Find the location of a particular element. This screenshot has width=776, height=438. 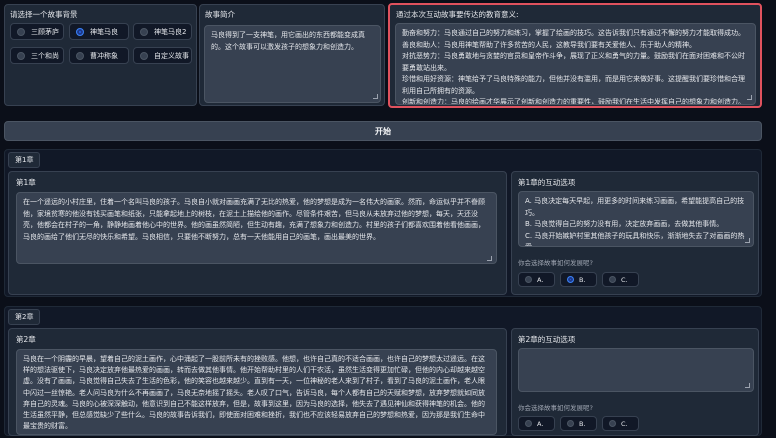

radio-option-2: 神笔马良2 is located at coordinates (162, 31).